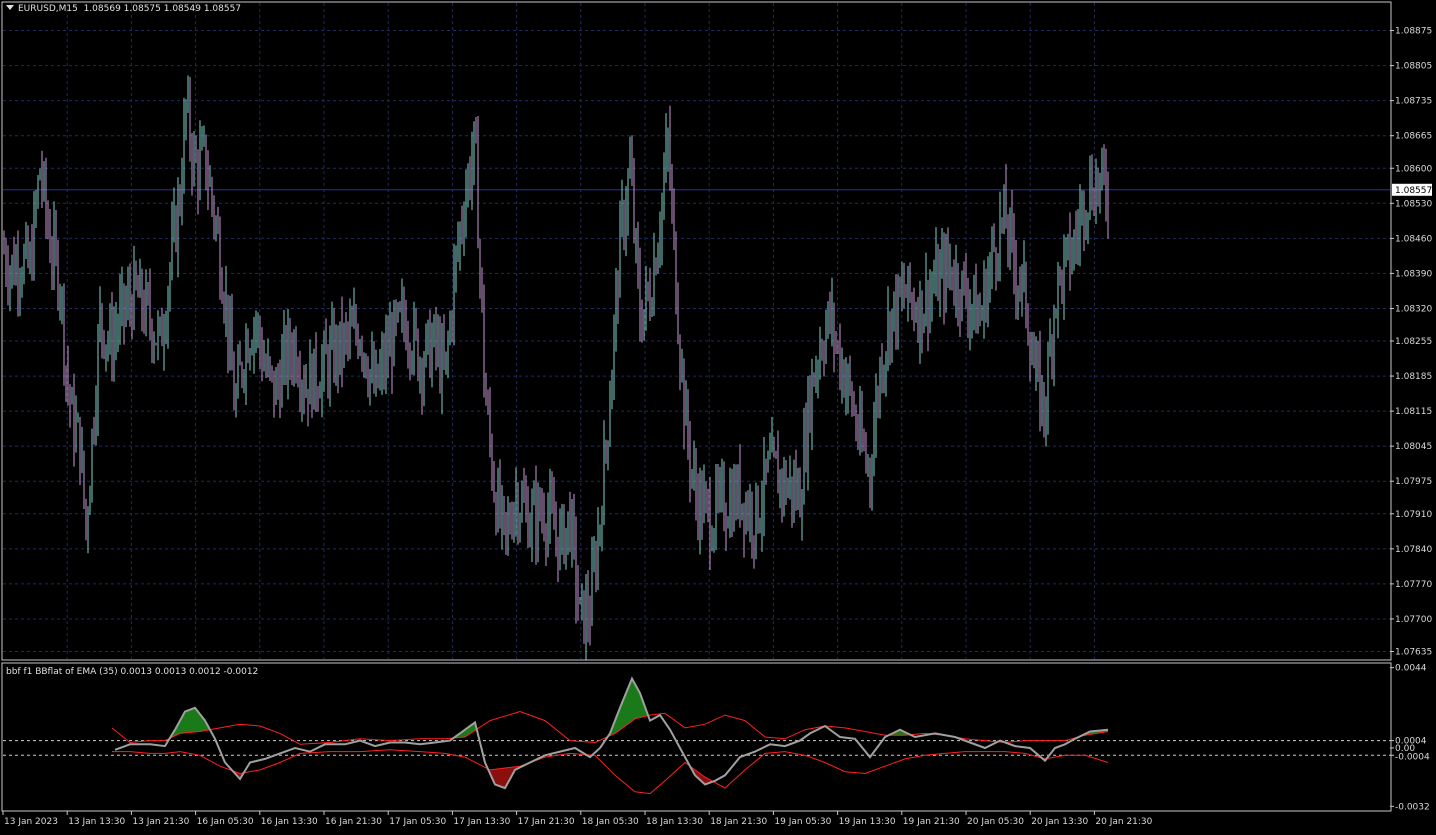  I want to click on indicator-lower-band, so click(610, 772).